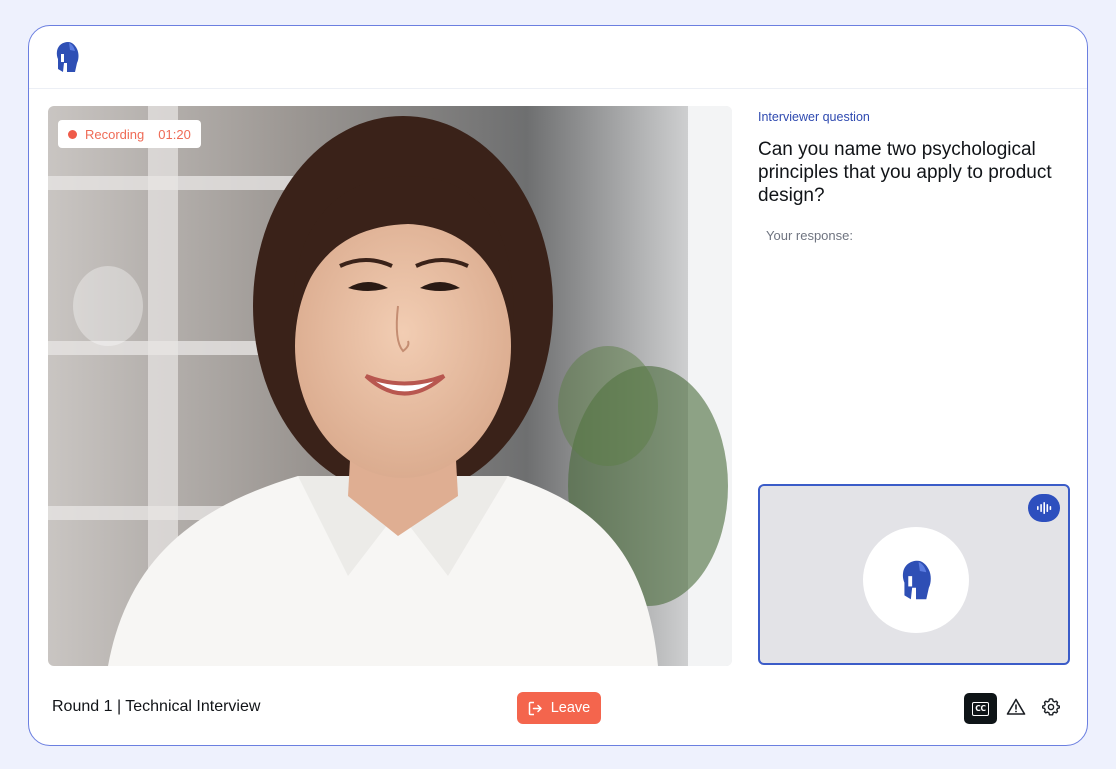 This screenshot has height=769, width=1116. I want to click on self-view-tile, so click(914, 574).